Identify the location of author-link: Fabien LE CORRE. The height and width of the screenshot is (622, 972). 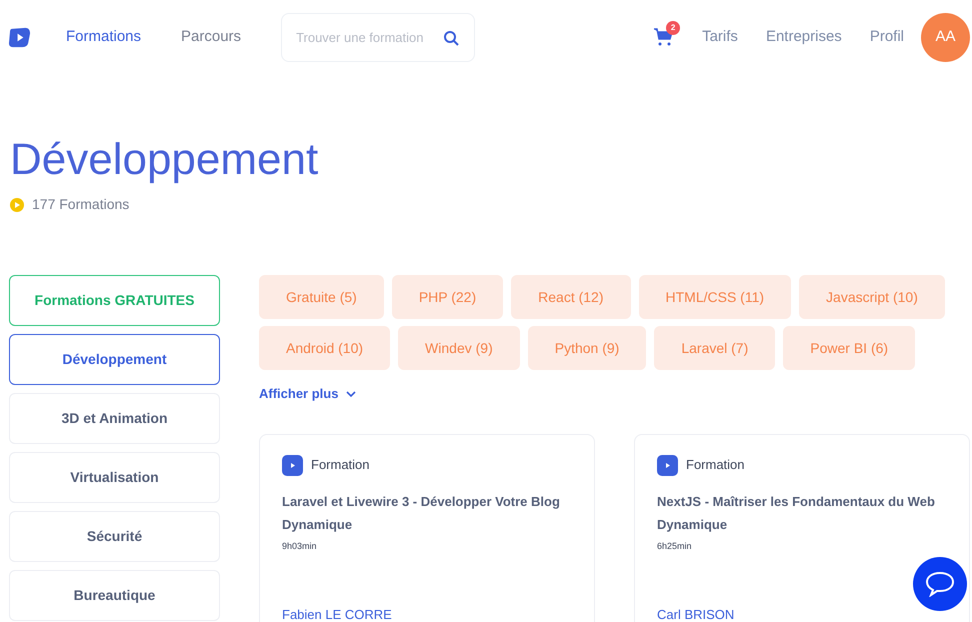
(427, 613).